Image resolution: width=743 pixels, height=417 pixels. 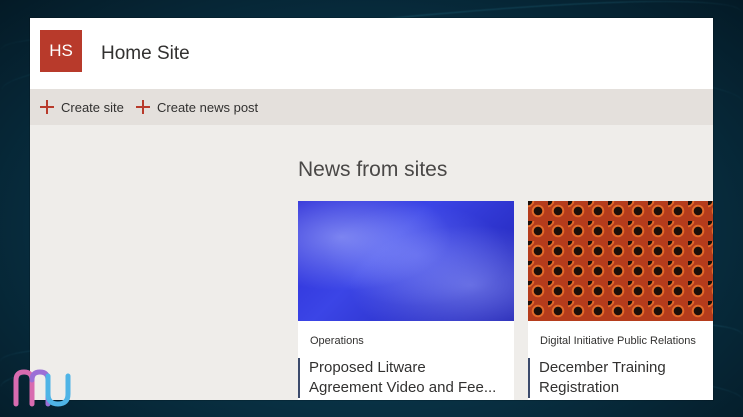 I want to click on site-logo-initials: HS, so click(x=61, y=50).